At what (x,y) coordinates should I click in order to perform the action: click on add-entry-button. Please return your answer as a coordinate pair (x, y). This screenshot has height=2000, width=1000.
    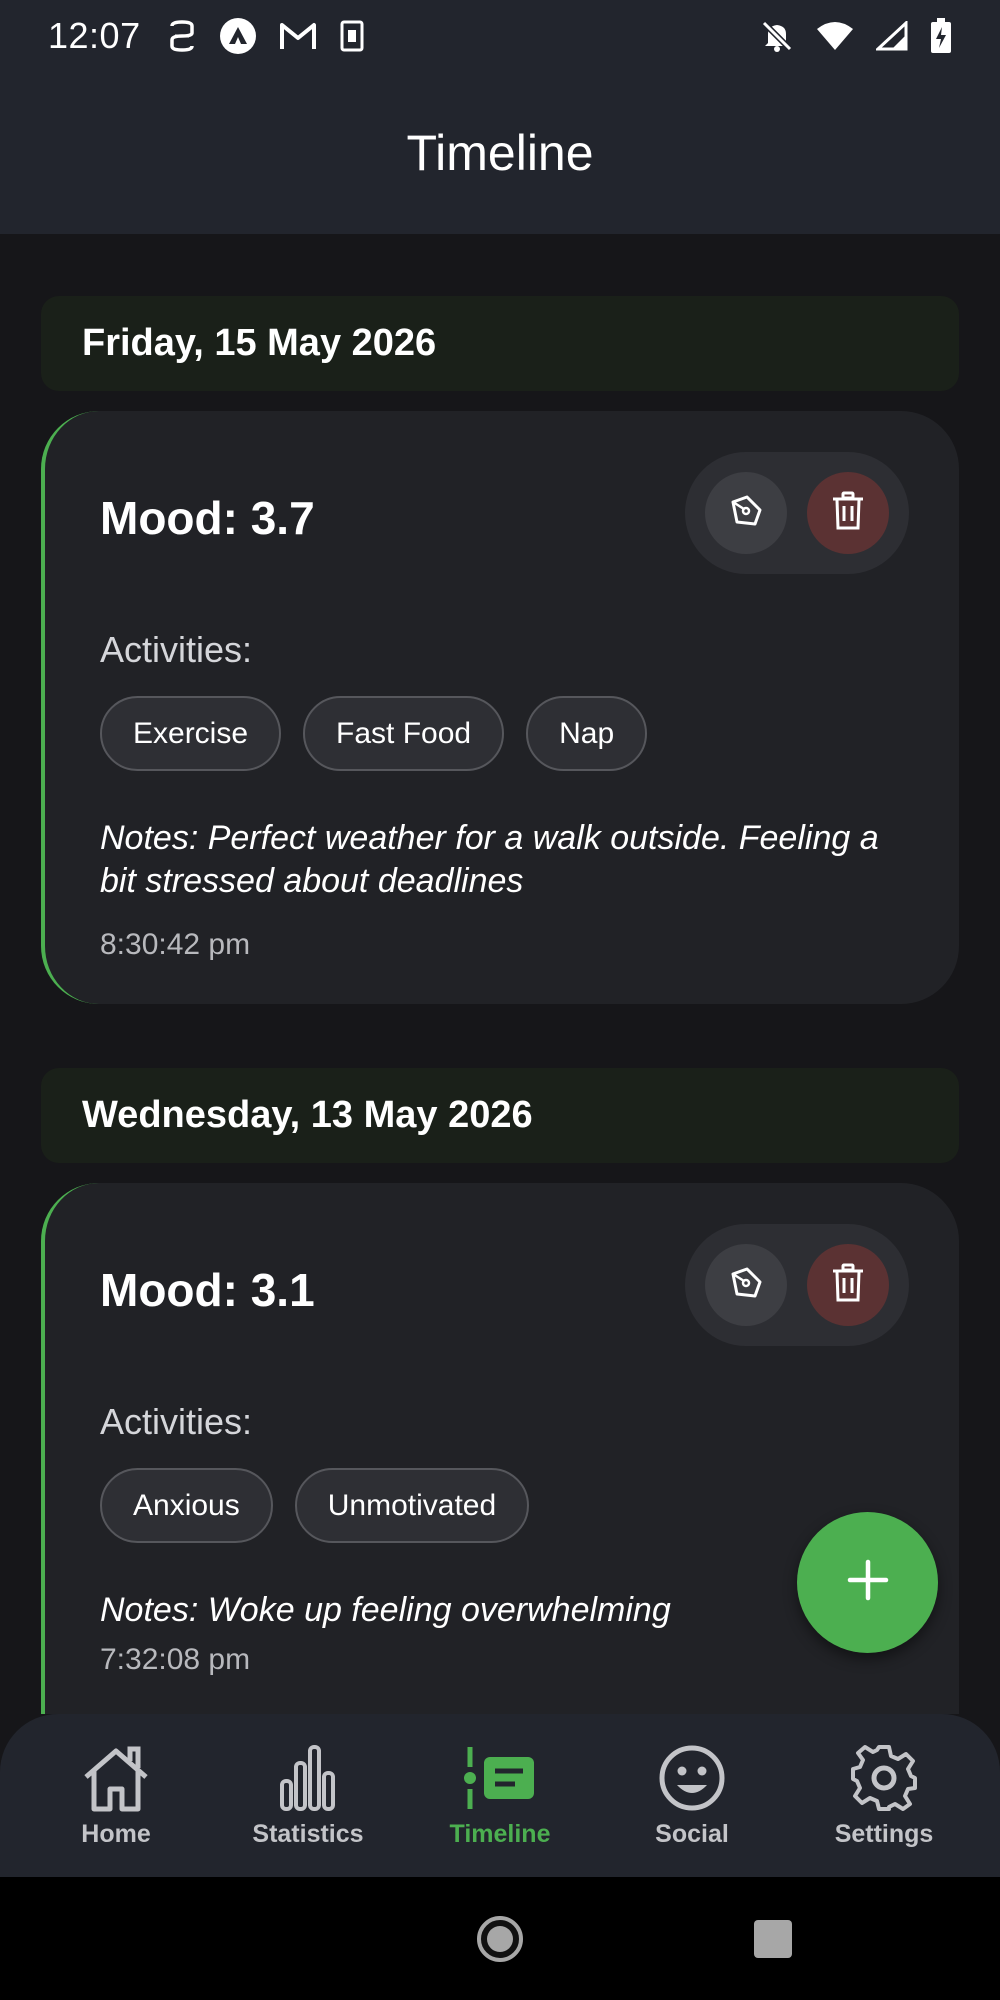
    Looking at the image, I should click on (867, 1582).